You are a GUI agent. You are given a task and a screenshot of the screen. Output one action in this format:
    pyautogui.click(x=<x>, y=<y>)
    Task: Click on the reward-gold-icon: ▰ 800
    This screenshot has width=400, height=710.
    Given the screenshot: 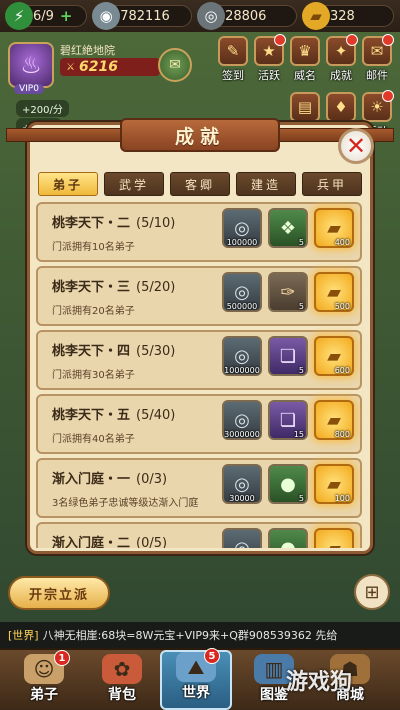 What is the action you would take?
    pyautogui.click(x=334, y=420)
    